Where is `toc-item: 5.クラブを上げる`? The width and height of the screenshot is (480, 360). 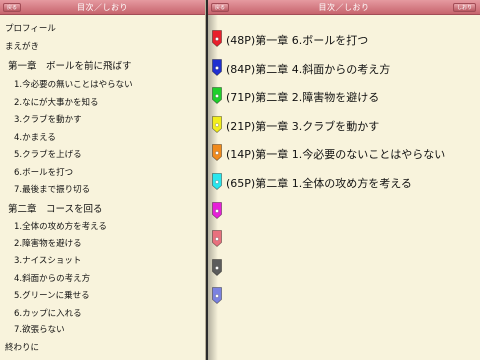 toc-item: 5.クラブを上げる is located at coordinates (48, 154).